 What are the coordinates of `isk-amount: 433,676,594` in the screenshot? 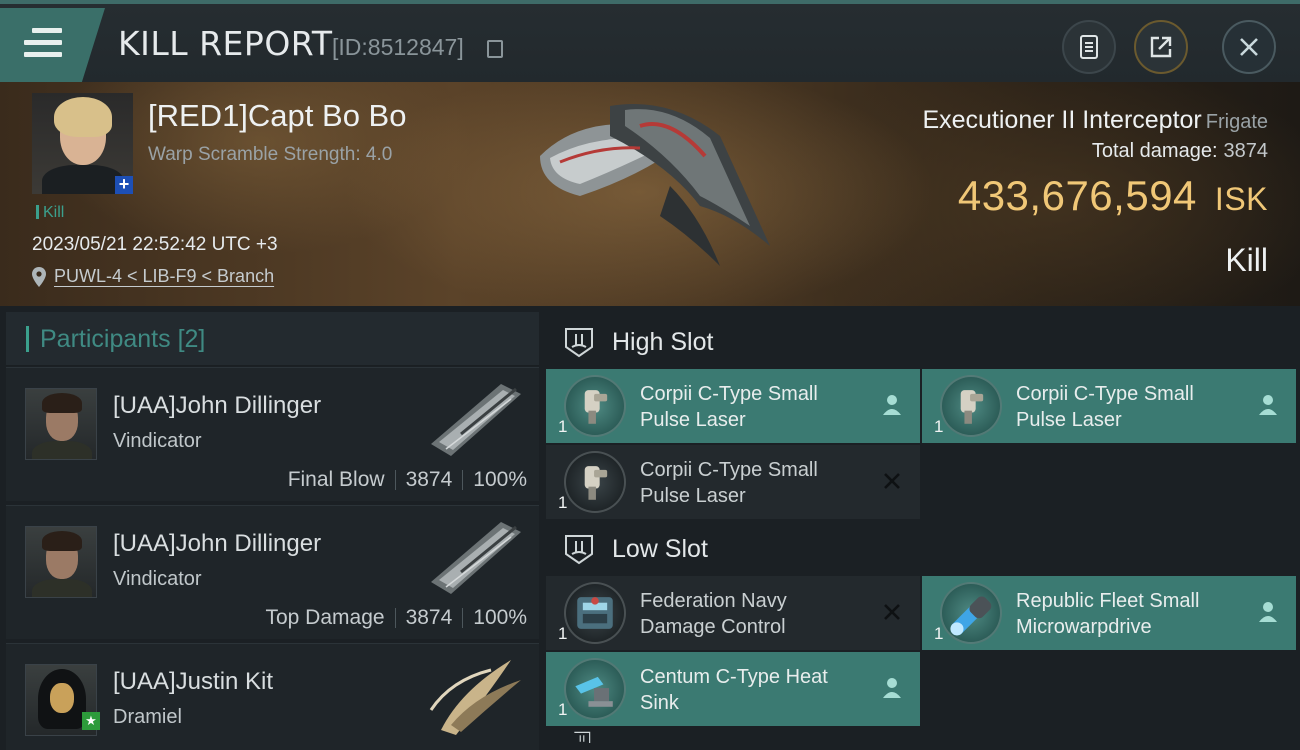 It's located at (1077, 195).